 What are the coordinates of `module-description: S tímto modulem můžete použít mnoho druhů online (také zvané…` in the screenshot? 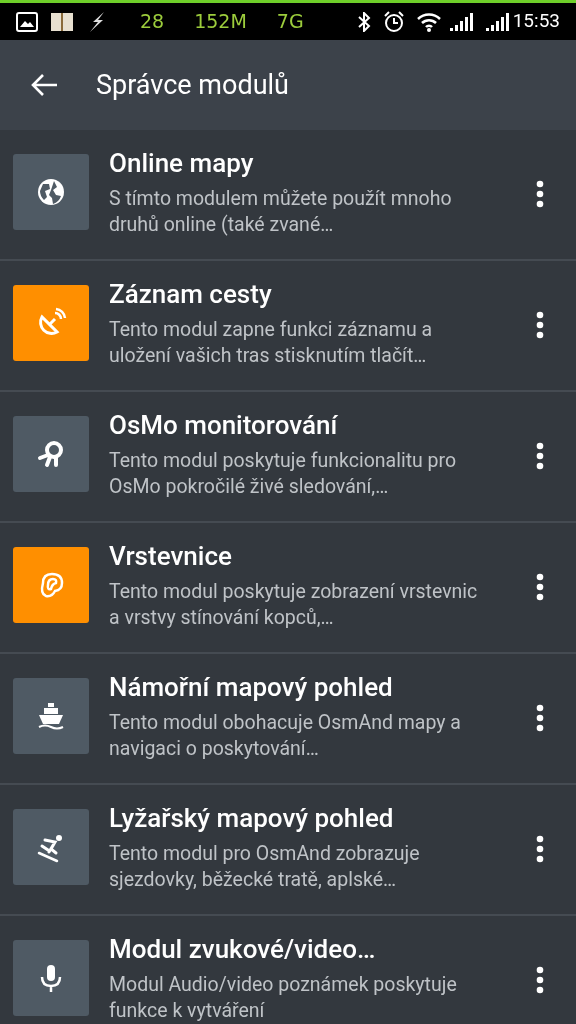 It's located at (281, 212).